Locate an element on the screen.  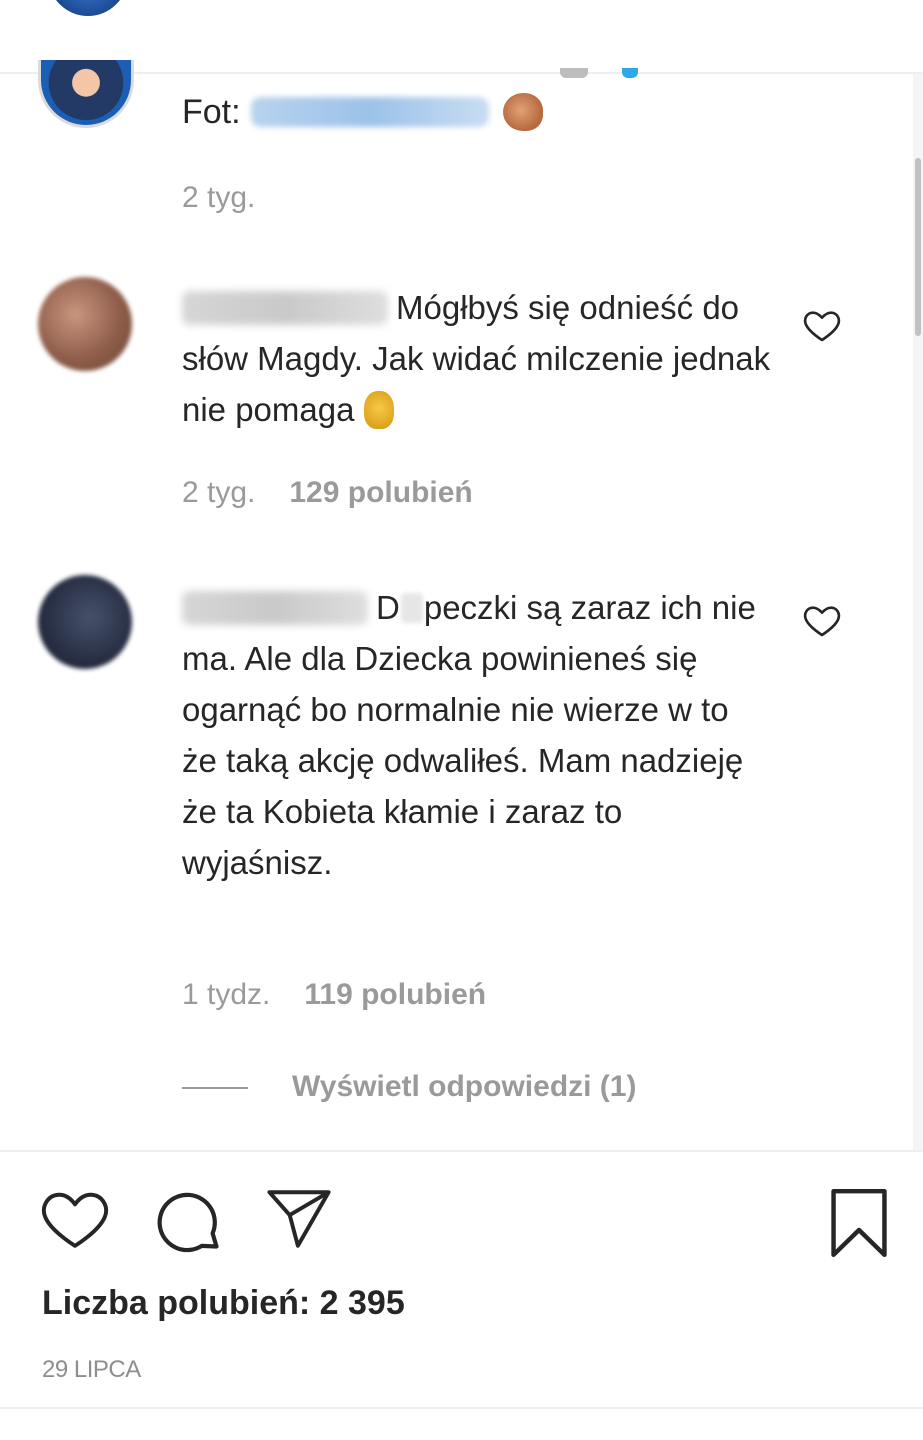
post-date: 29 LIPCA is located at coordinates (91, 1370).